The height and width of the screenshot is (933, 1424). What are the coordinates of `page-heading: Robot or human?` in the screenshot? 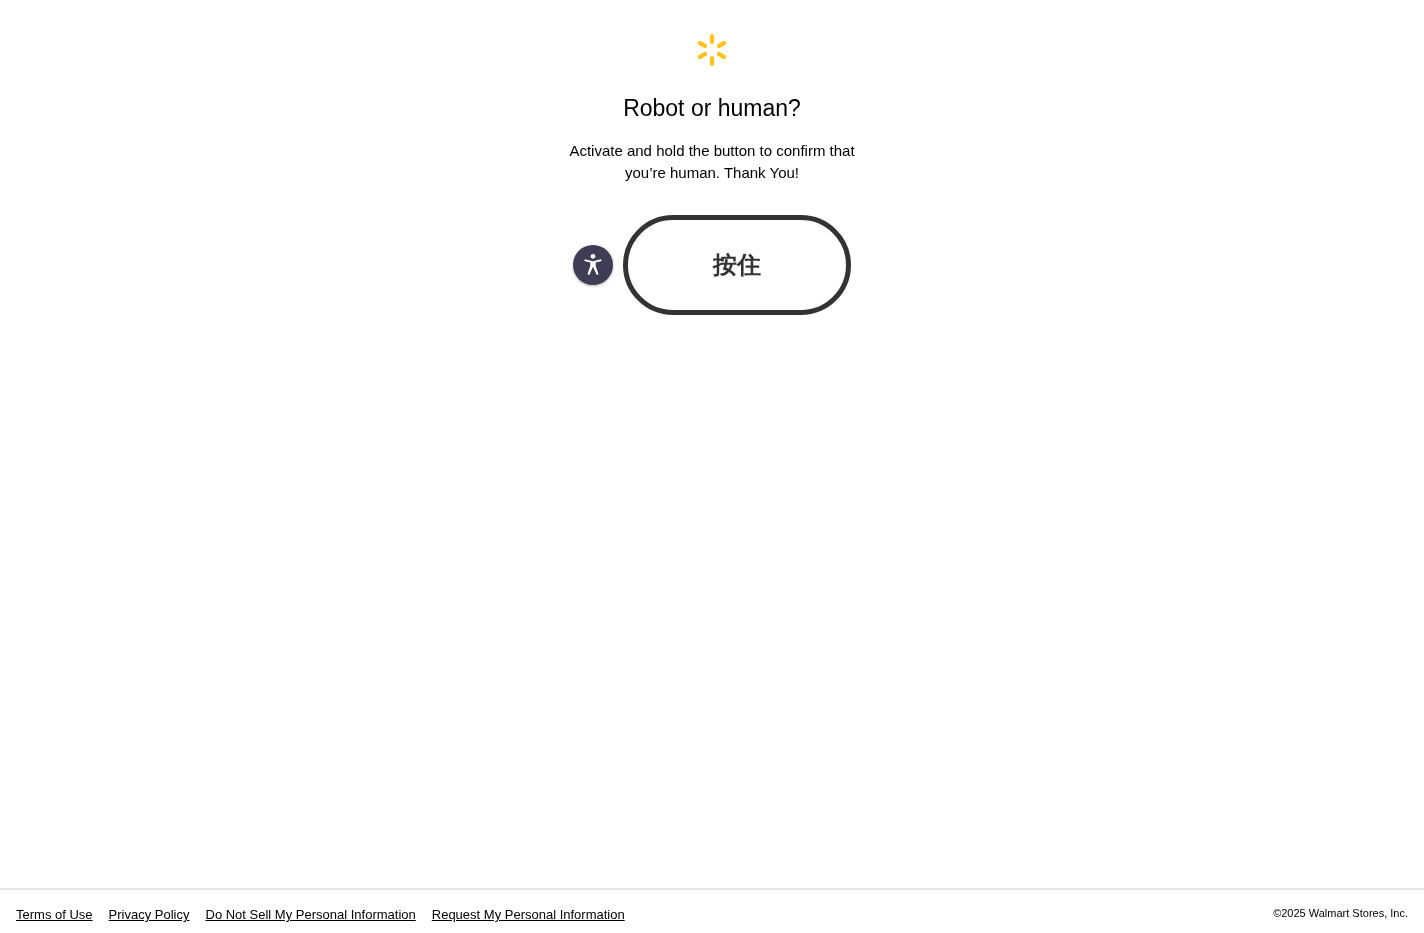 It's located at (712, 108).